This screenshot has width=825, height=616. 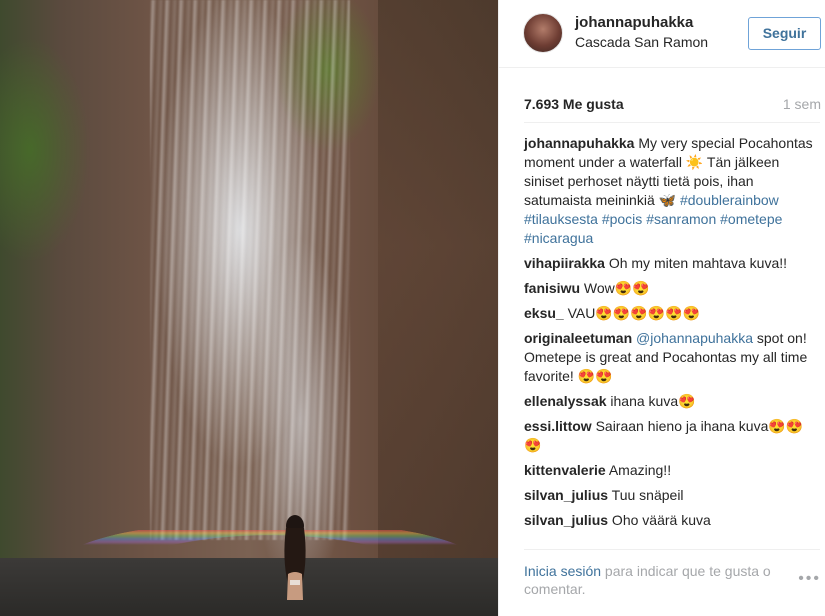 I want to click on comment-text: Oho väärä kuva, so click(x=659, y=520).